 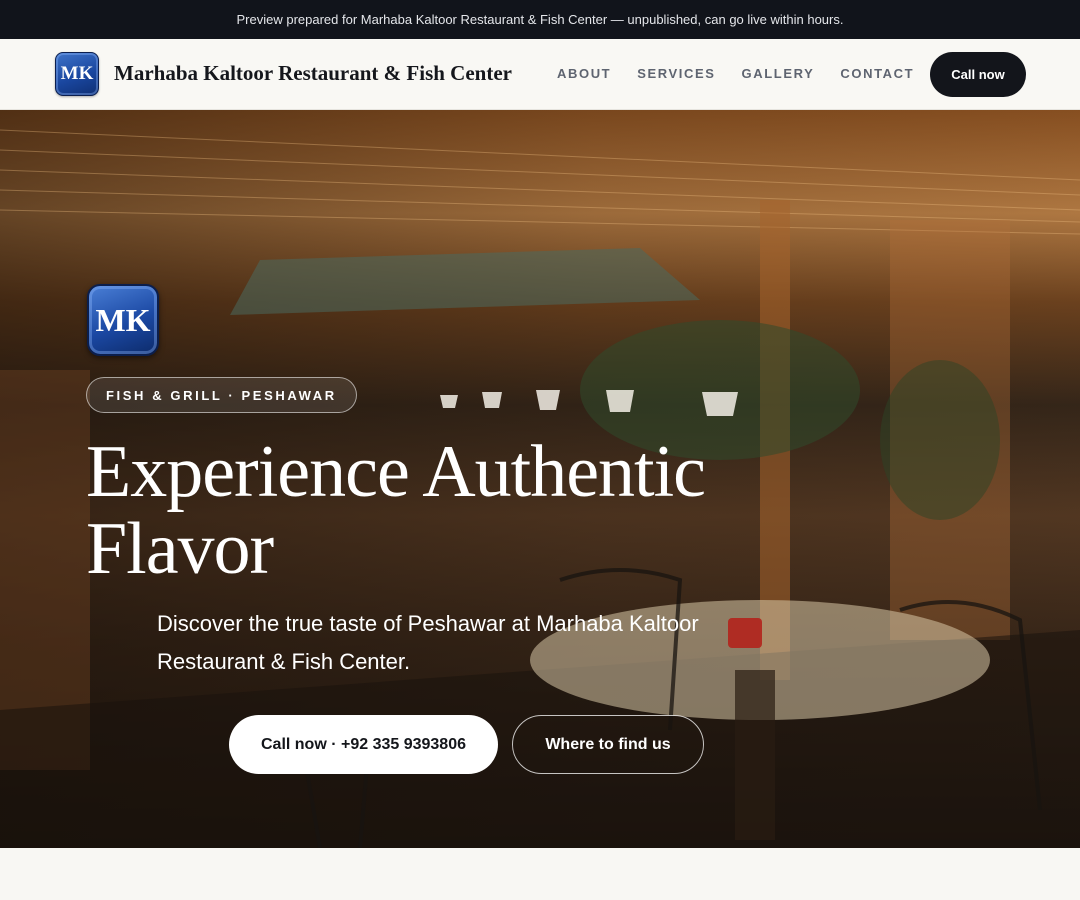 What do you see at coordinates (778, 73) in the screenshot?
I see `nav-link-gallery: GALLERY` at bounding box center [778, 73].